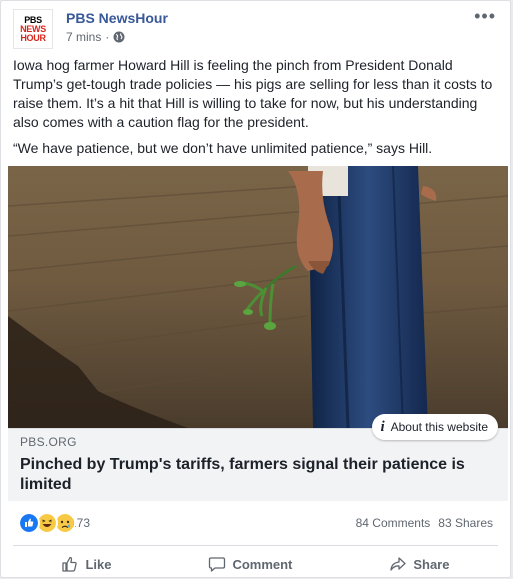 The height and width of the screenshot is (579, 513). Describe the element at coordinates (217, 564) in the screenshot. I see `comment-icon` at that location.